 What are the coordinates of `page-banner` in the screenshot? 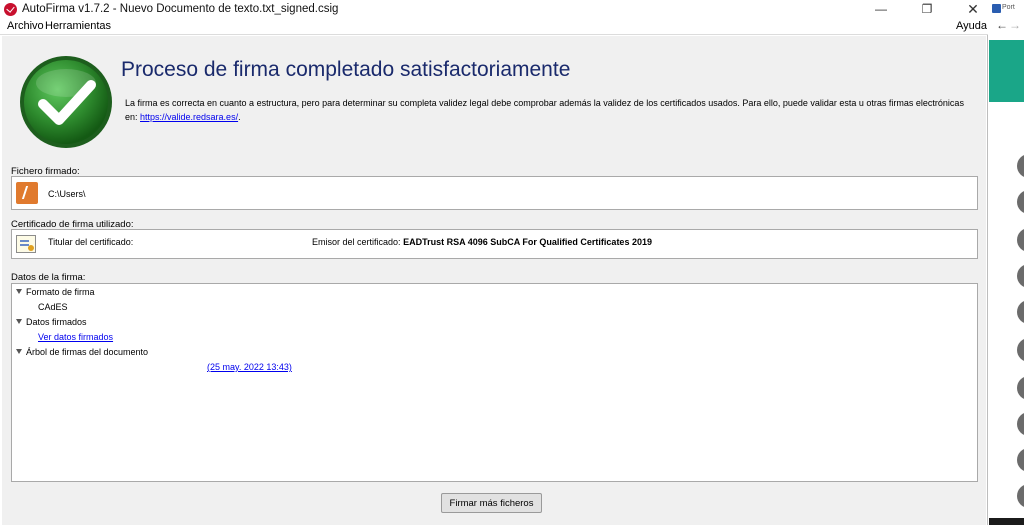 It's located at (1006, 71).